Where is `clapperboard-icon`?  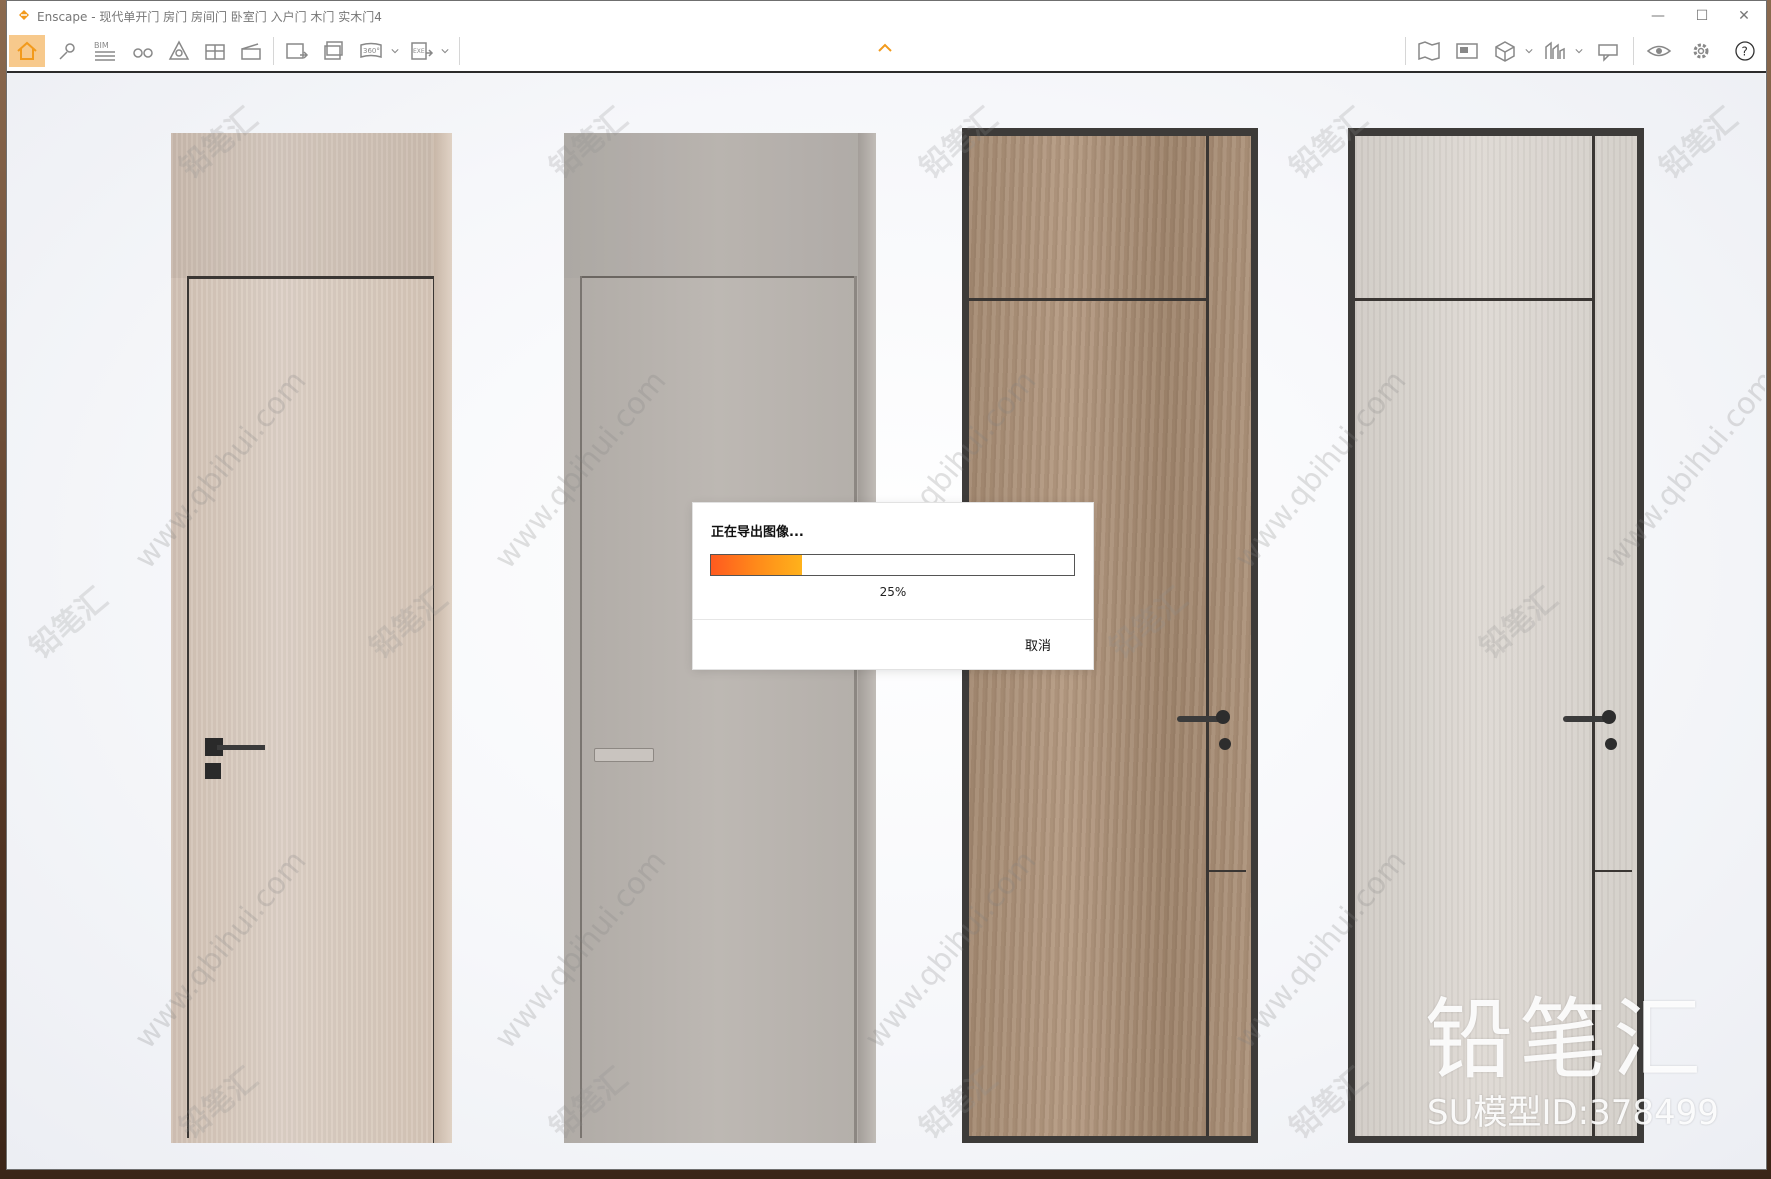 clapperboard-icon is located at coordinates (251, 51).